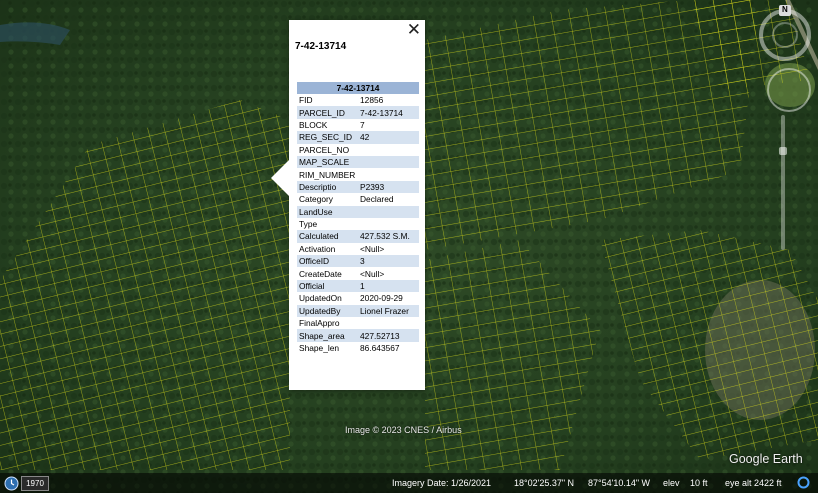 This screenshot has width=818, height=493. What do you see at coordinates (327, 174) in the screenshot?
I see `attribute-key: RIM_NUMBER` at bounding box center [327, 174].